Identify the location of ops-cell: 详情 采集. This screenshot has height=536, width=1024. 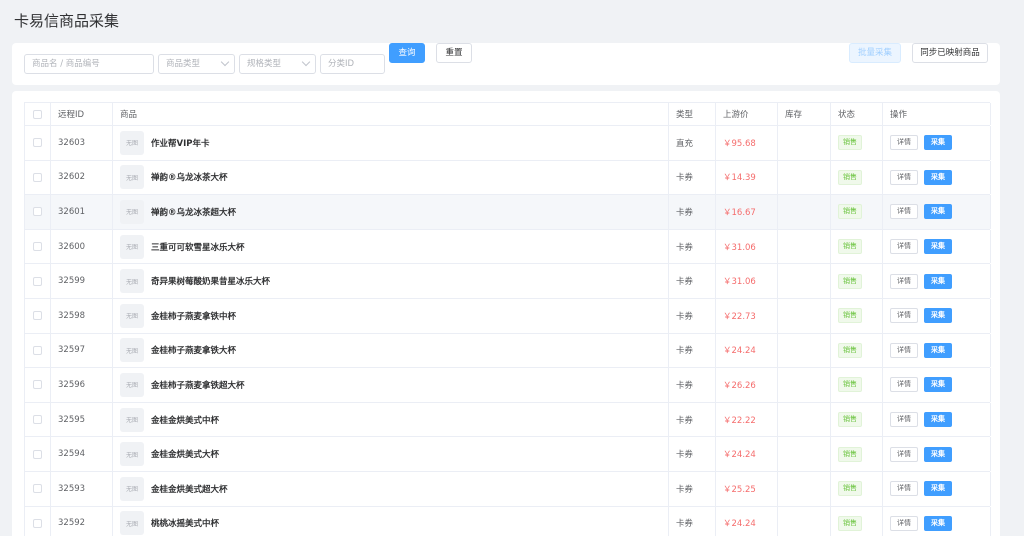
(937, 488).